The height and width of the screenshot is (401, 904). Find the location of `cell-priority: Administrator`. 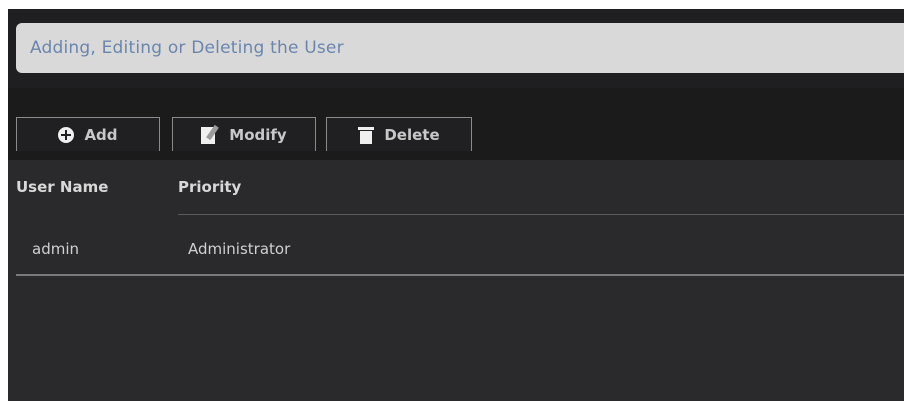

cell-priority: Administrator is located at coordinates (239, 249).